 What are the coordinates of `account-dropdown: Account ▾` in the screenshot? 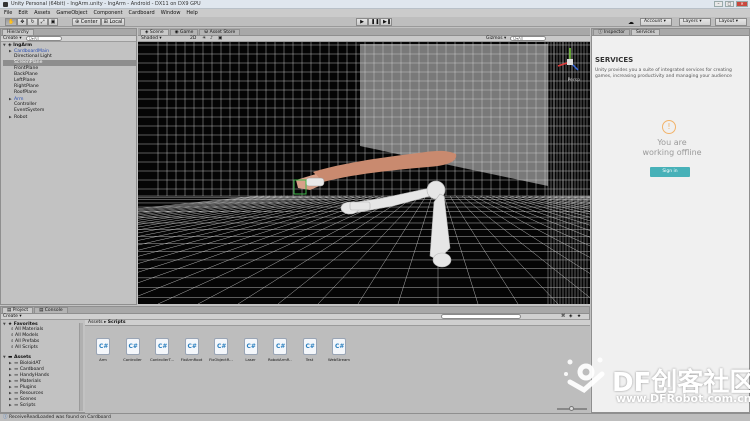 It's located at (656, 22).